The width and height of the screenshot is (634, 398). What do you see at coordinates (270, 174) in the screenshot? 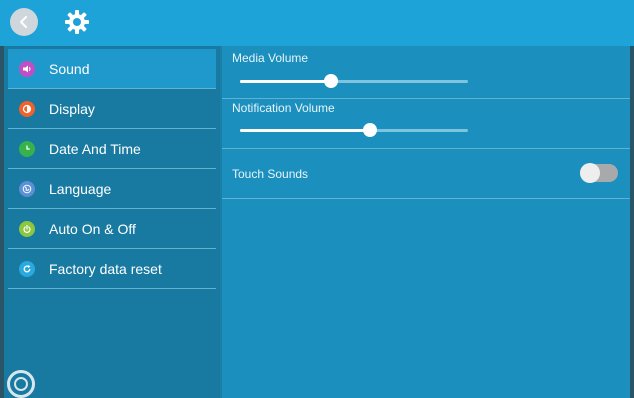
I see `touch-sounds-label: Touch Sounds` at bounding box center [270, 174].